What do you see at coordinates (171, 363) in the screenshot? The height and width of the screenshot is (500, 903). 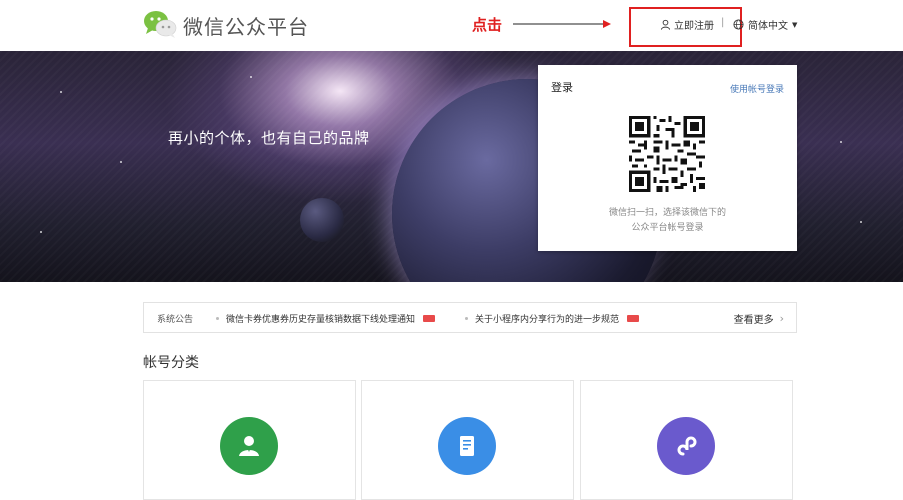 I see `account-types-title: 帐号分类` at bounding box center [171, 363].